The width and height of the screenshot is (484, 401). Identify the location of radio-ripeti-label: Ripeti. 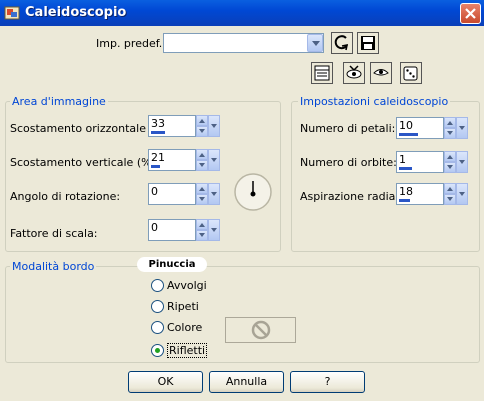
(183, 306).